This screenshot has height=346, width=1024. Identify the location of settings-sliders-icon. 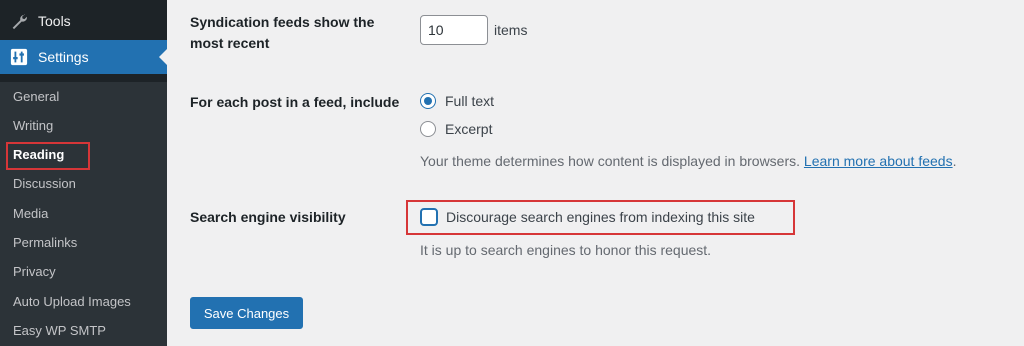
(19, 57).